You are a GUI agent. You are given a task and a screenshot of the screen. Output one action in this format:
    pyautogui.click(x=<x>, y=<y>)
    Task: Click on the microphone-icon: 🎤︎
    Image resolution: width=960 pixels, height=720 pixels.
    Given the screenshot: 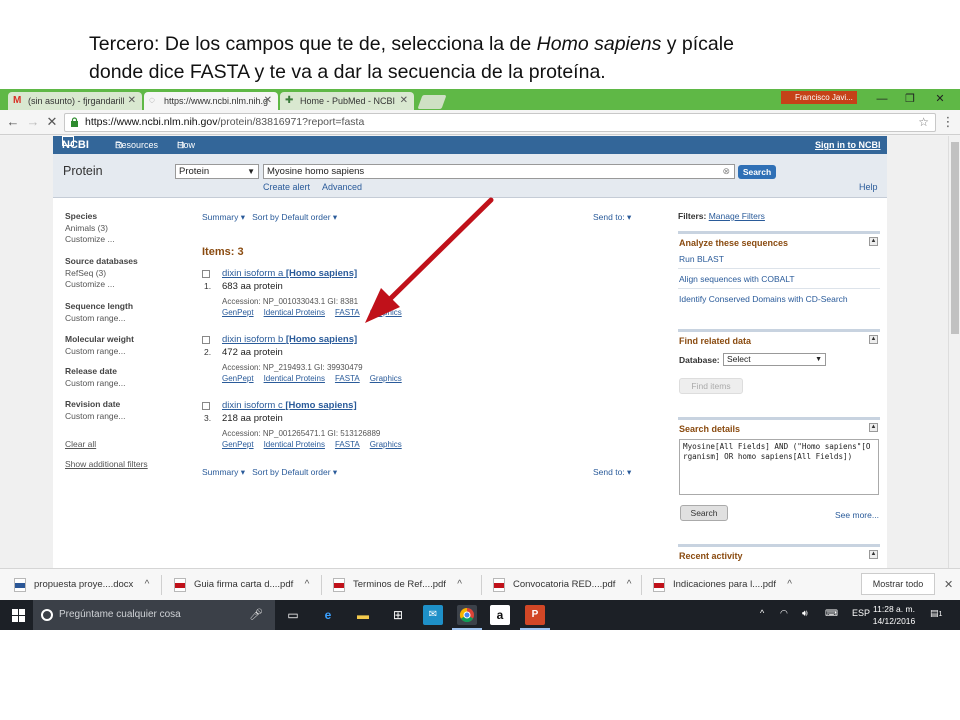 What is the action you would take?
    pyautogui.click(x=256, y=615)
    